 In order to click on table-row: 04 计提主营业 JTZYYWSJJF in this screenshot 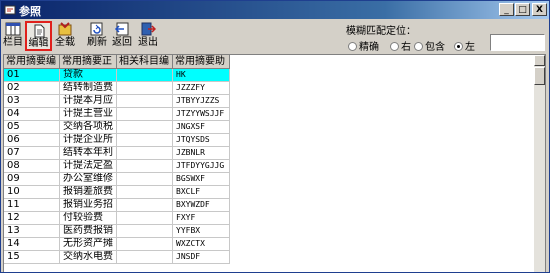, I will do `click(269, 114)`.